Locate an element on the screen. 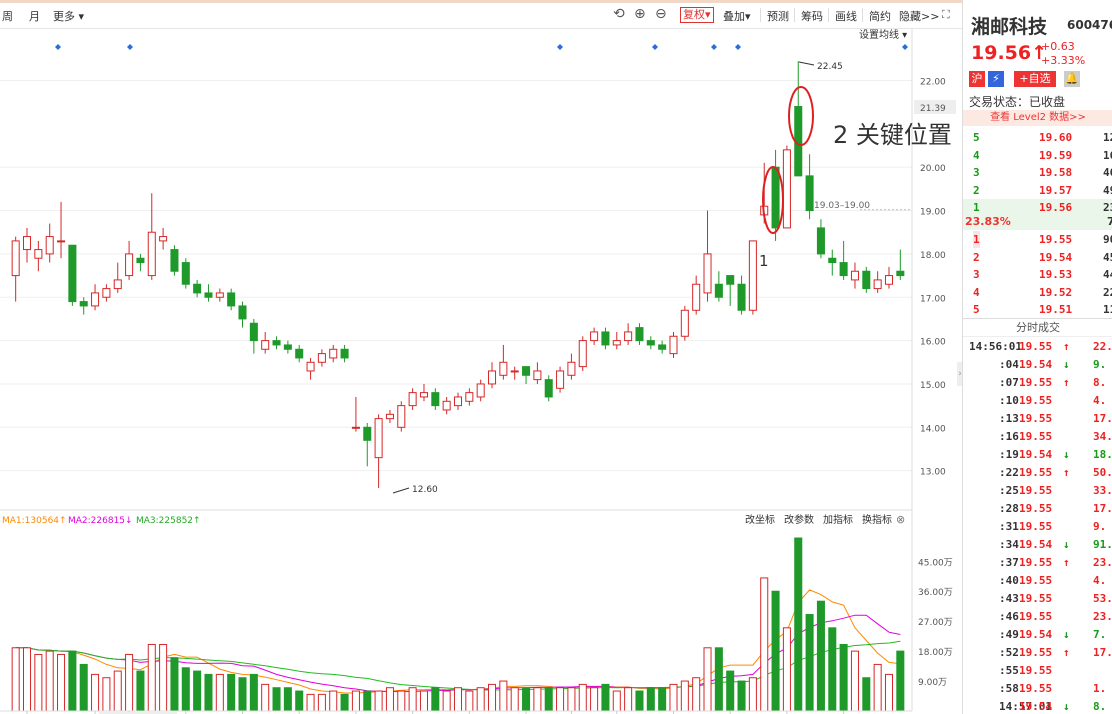 This screenshot has width=1112, height=714. tick-volume: 17. is located at coordinates (1102, 652).